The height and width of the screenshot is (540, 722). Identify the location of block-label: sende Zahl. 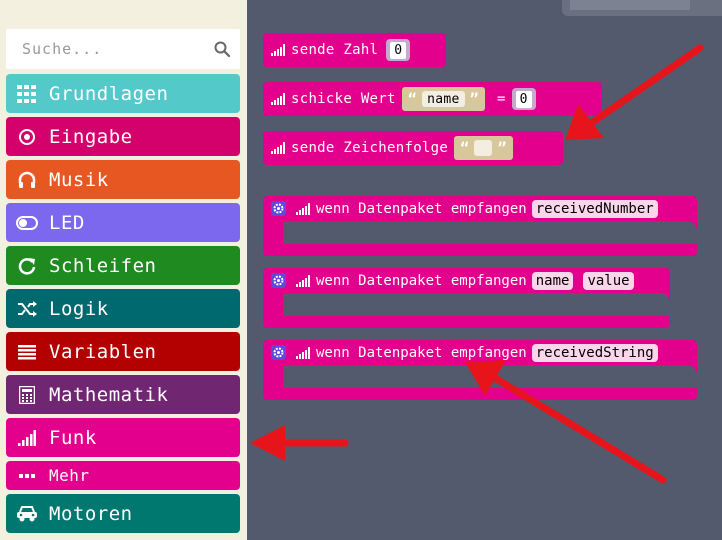
(335, 50).